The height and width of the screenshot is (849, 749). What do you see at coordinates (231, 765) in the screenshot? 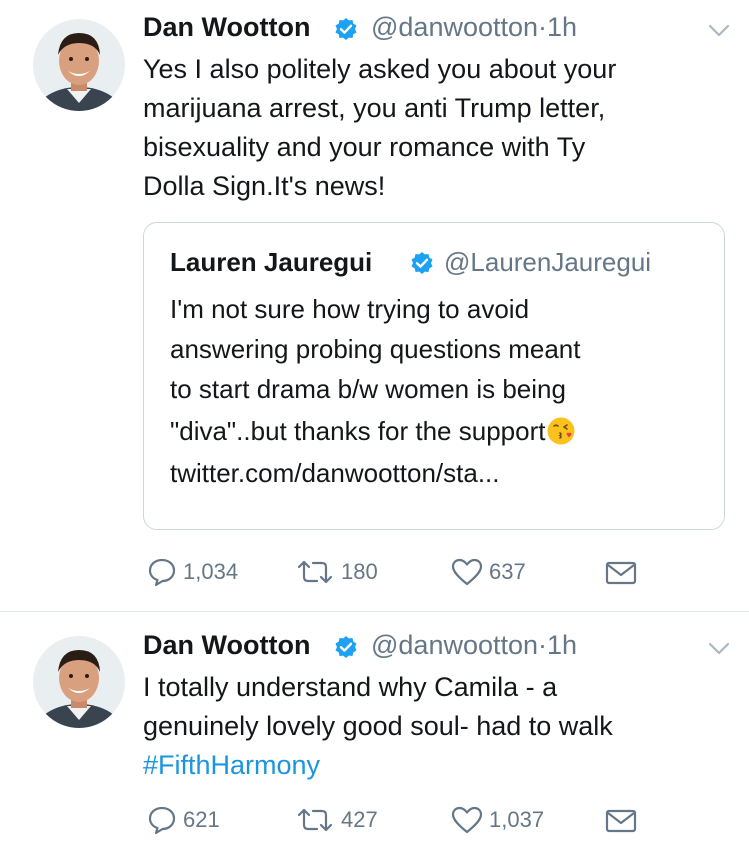
I see `hashtag-link: #FifthHarmony` at bounding box center [231, 765].